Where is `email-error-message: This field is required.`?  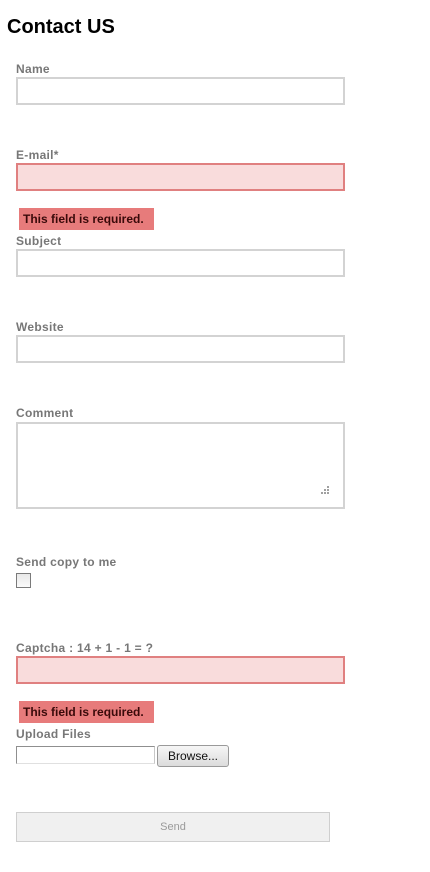
email-error-message: This field is required. is located at coordinates (86, 219).